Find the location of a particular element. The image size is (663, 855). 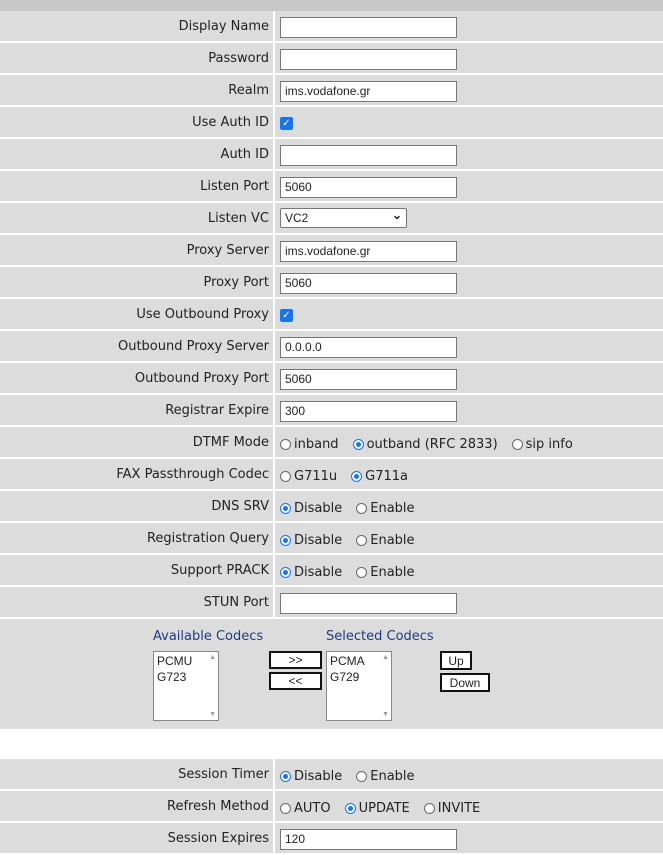

available-codecs-heading: Available Codecs is located at coordinates (208, 636).